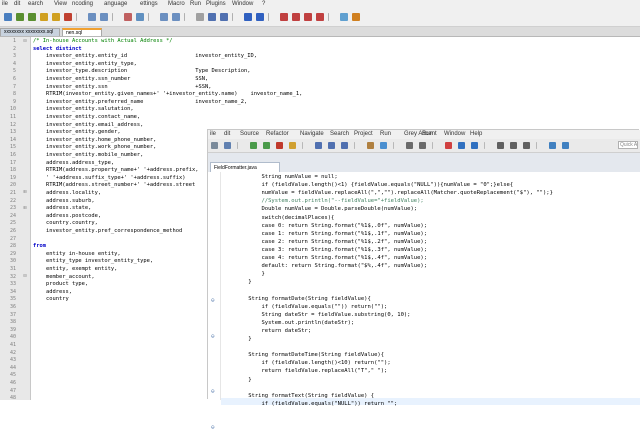  I want to click on npp-menu-item: ile, so click(5, 4).